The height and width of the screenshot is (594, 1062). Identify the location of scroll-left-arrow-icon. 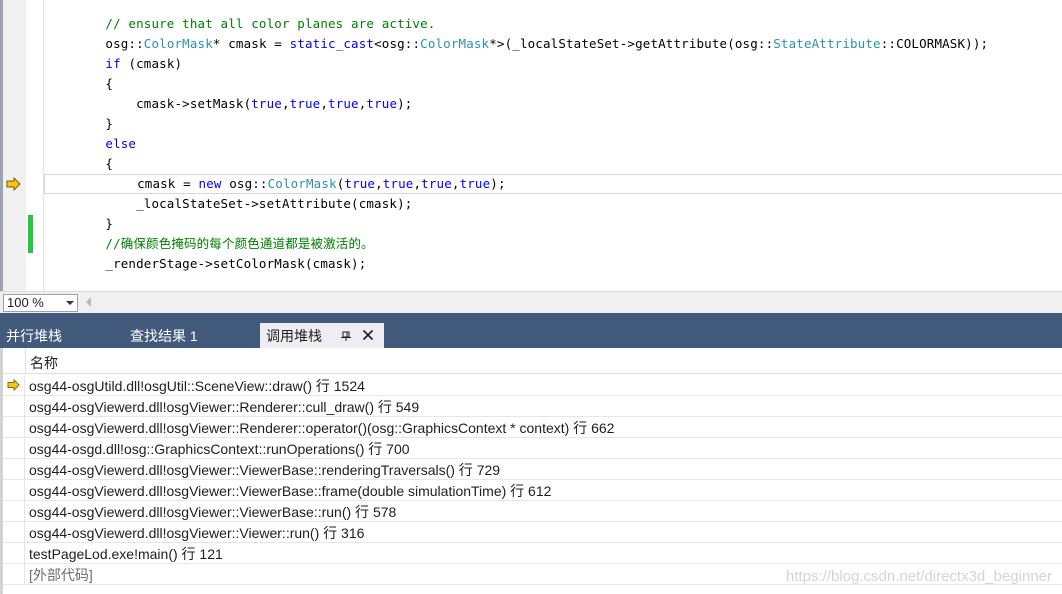
(88, 302).